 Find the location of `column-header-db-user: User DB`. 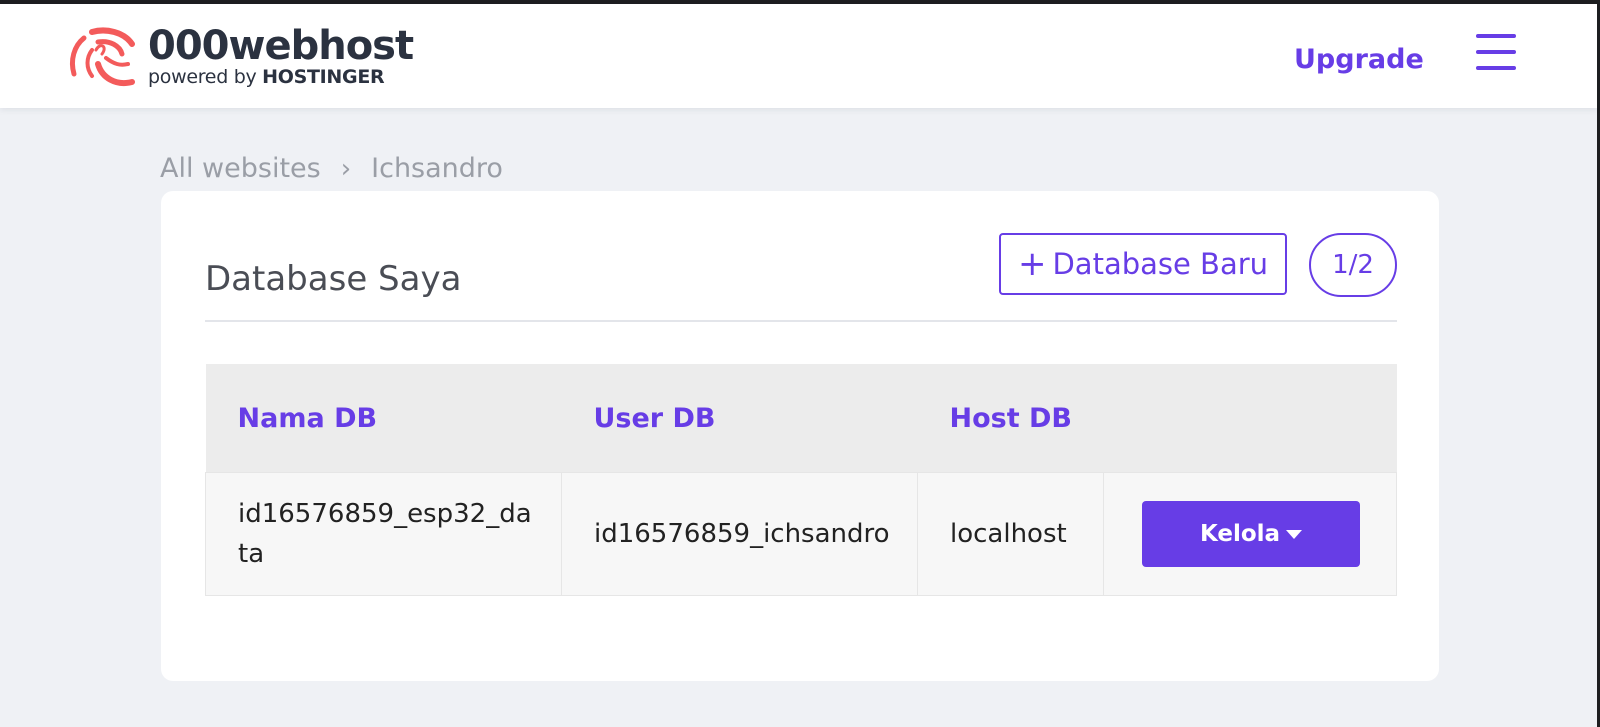

column-header-db-user: User DB is located at coordinates (739, 418).